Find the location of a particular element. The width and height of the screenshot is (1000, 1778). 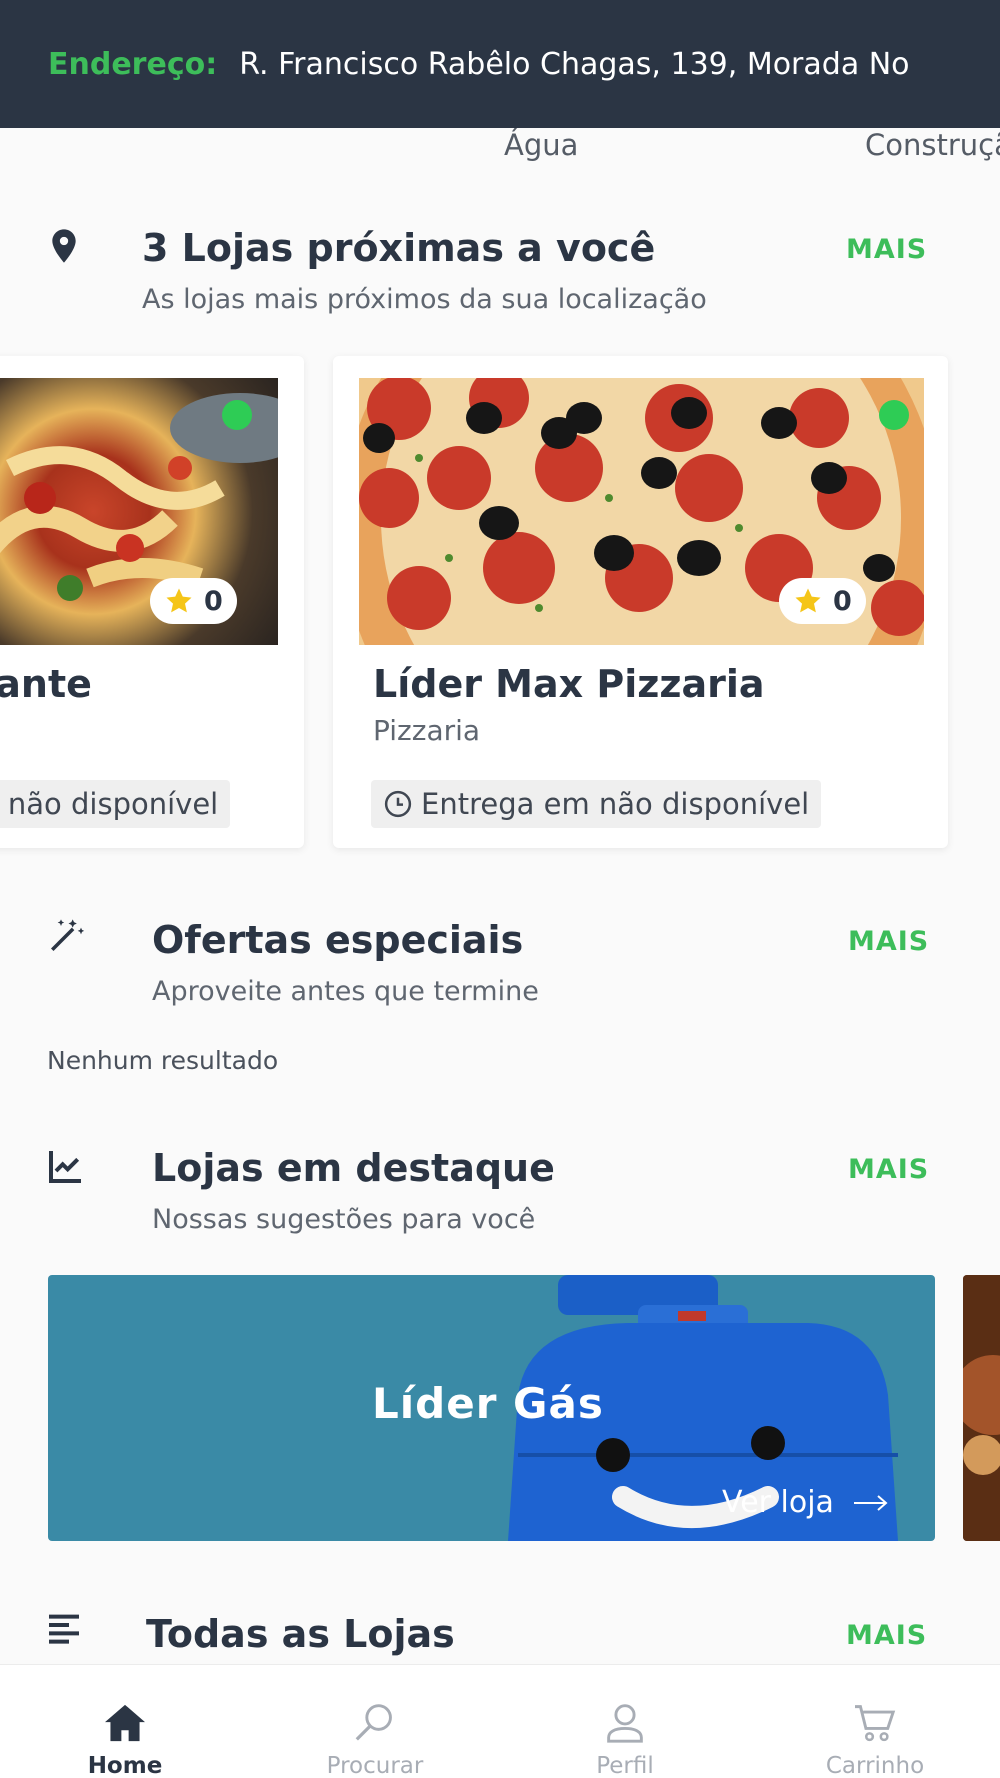

nav-cart-label: Carrinho is located at coordinates (875, 1765).